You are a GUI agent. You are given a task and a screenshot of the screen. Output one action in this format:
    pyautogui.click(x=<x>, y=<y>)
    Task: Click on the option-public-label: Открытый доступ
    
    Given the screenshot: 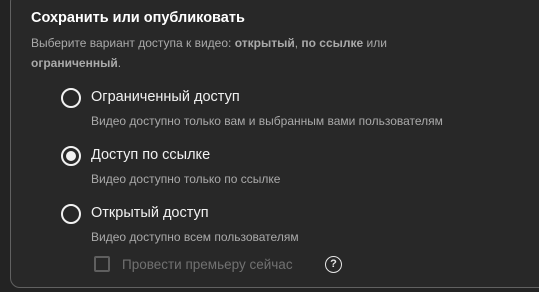 What is the action you would take?
    pyautogui.click(x=150, y=213)
    